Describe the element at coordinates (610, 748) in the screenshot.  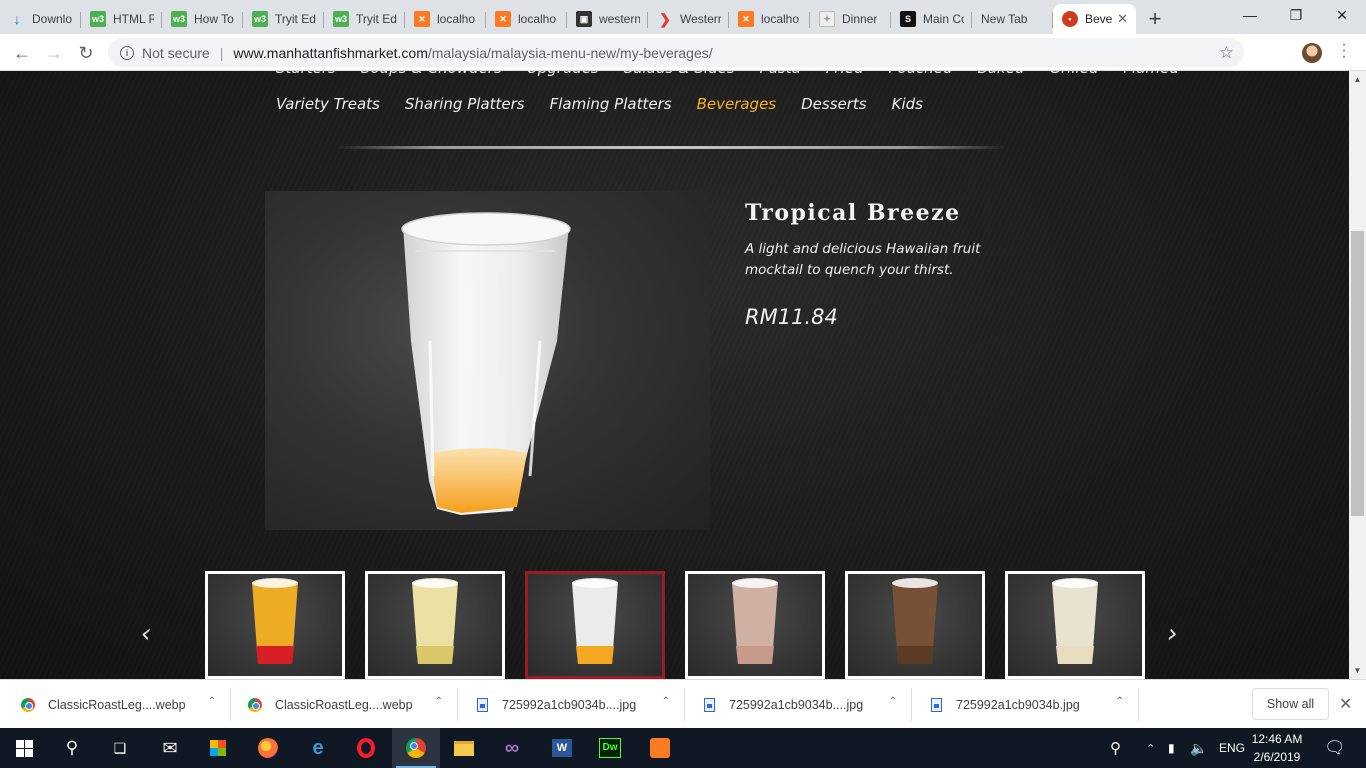
I see `taskbar-dreamweaver: Dw` at that location.